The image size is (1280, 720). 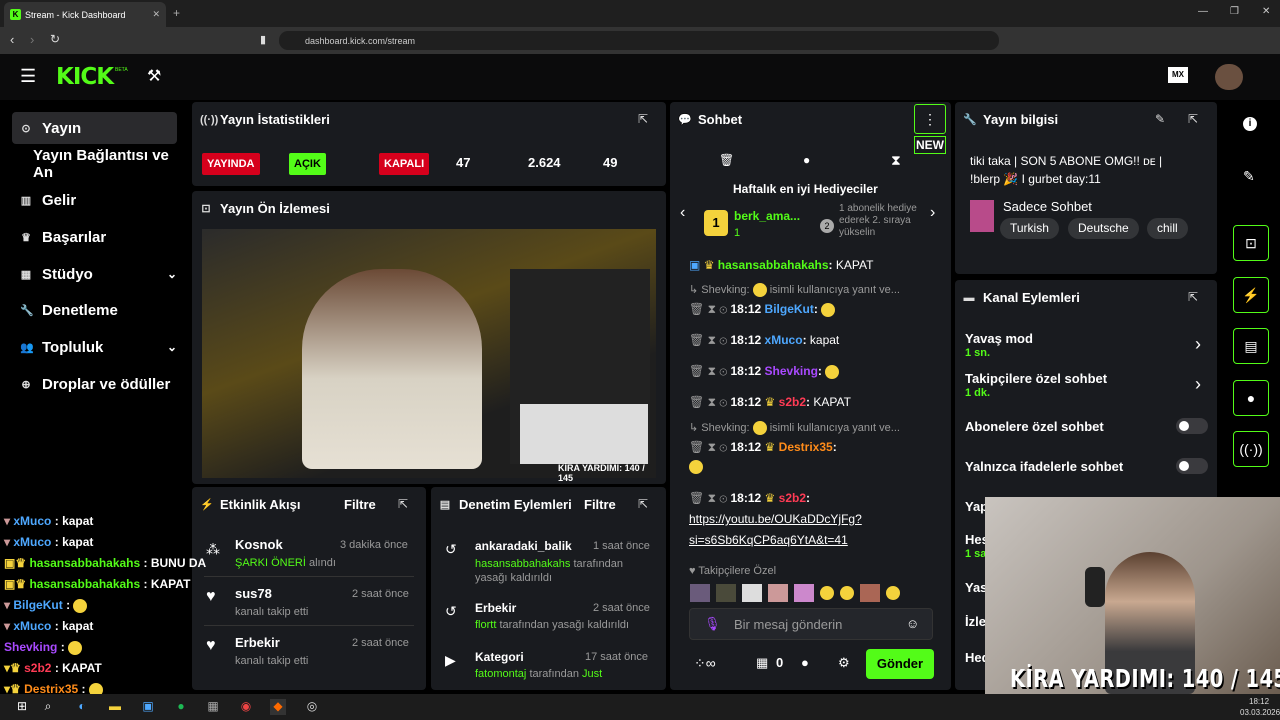 I want to click on info-icon: i, so click(x=1250, y=124).